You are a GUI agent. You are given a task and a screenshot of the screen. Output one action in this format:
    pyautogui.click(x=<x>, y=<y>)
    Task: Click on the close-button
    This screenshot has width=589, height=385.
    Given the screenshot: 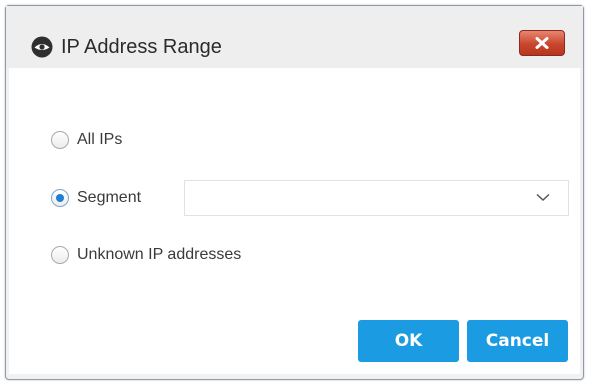 What is the action you would take?
    pyautogui.click(x=542, y=43)
    